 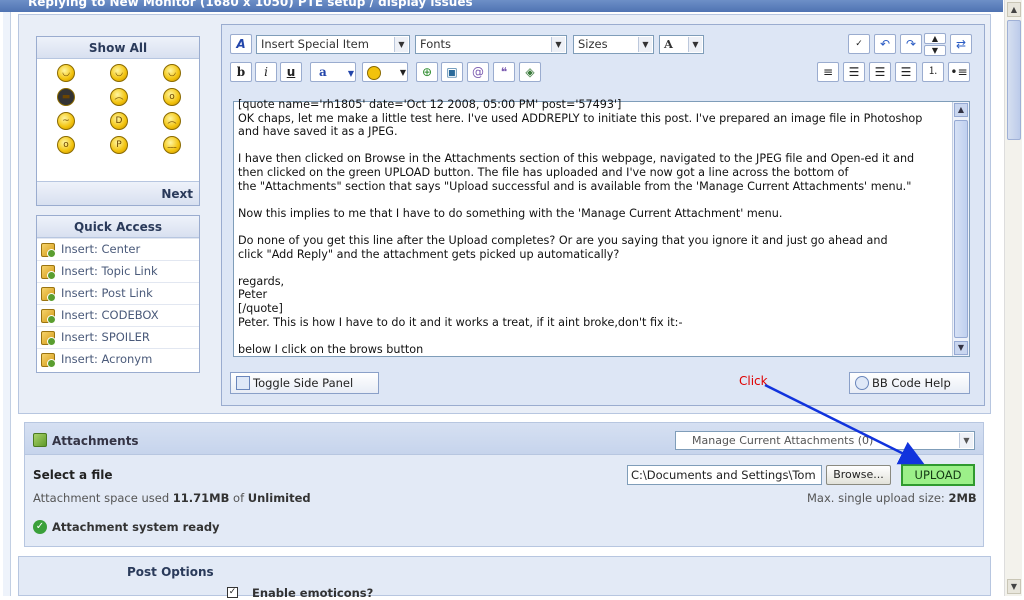 I want to click on insert-quote-icon: ❝, so click(x=504, y=72).